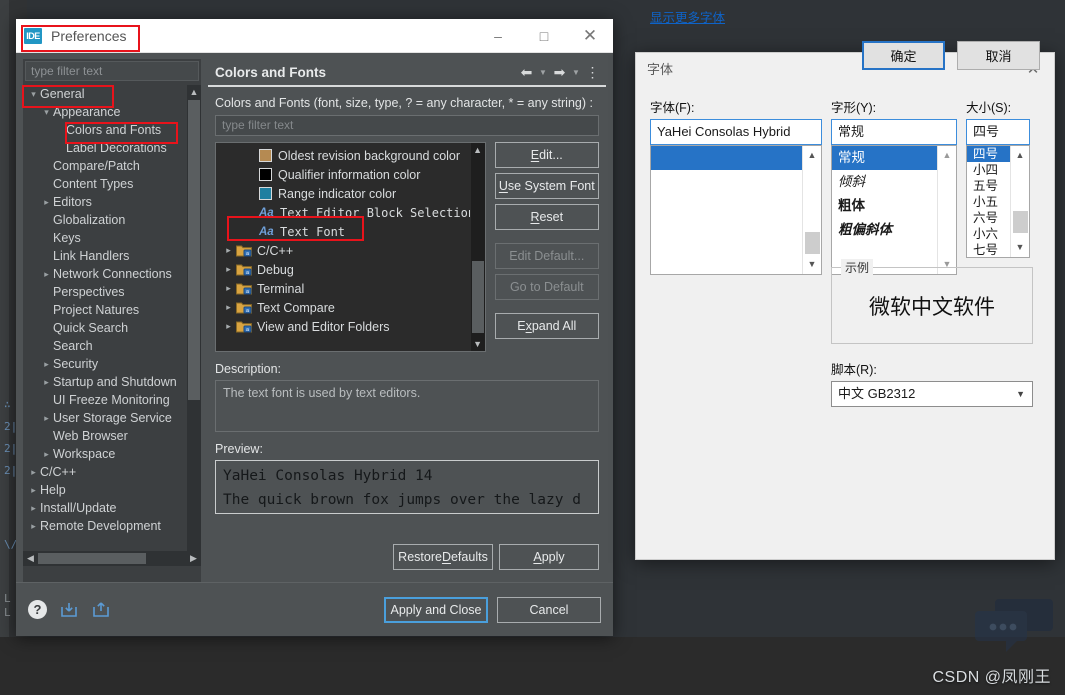  I want to click on sidebar-item-content-types: Content Types, so click(105, 184).